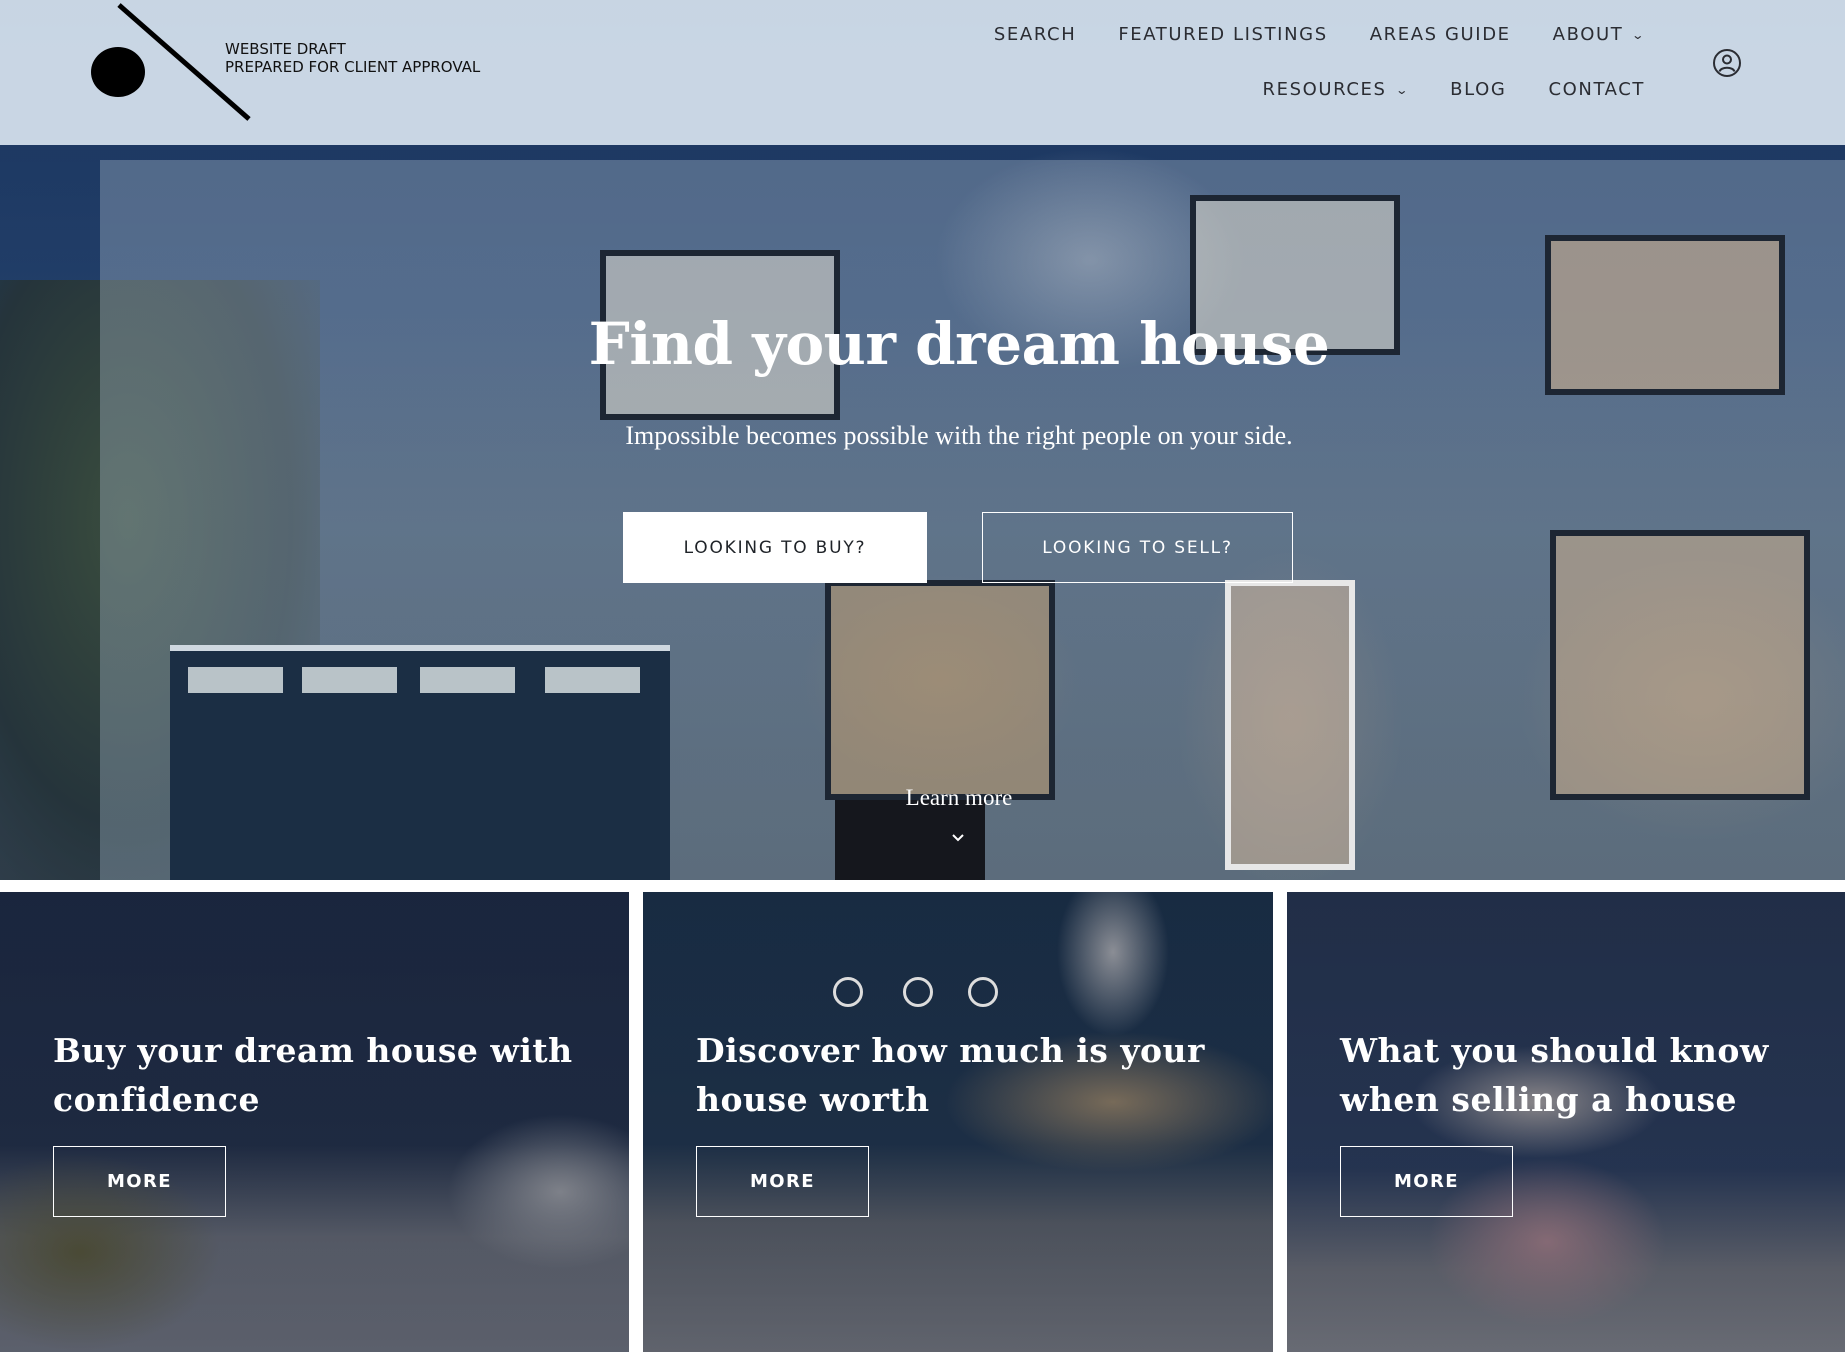 The height and width of the screenshot is (1366, 1845). Describe the element at coordinates (1588, 34) in the screenshot. I see `nav-label: ABOUT` at that location.